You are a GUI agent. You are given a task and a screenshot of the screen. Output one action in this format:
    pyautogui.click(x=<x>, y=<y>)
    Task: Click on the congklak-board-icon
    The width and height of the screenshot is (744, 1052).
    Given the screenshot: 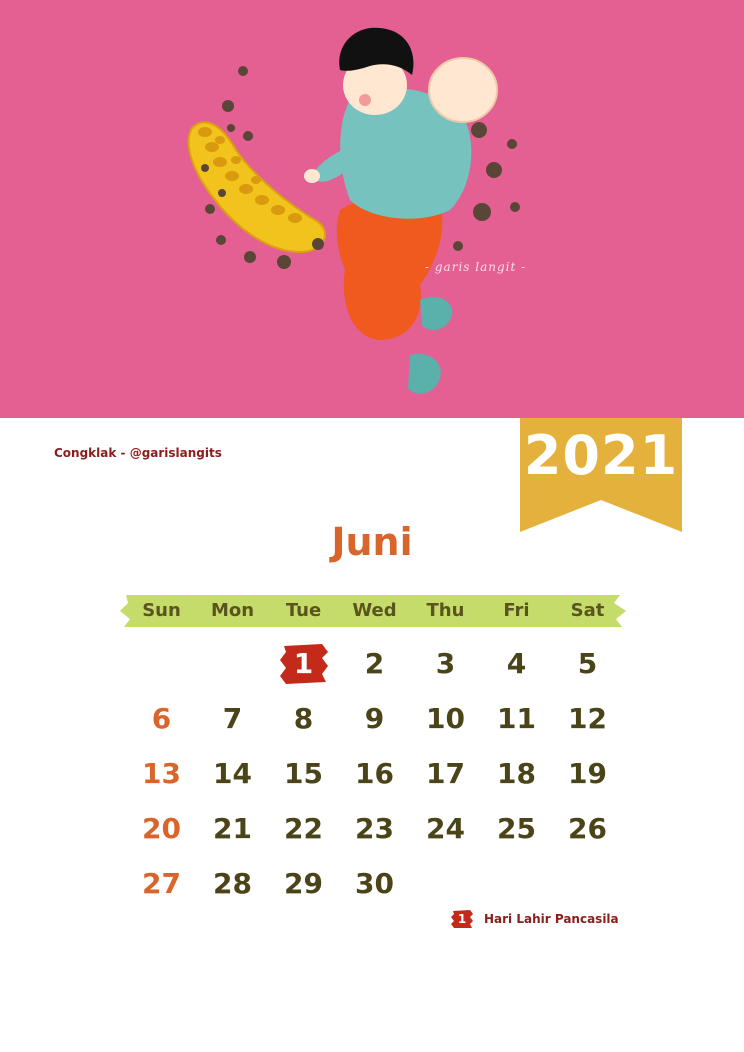 What is the action you would take?
    pyautogui.click(x=257, y=187)
    